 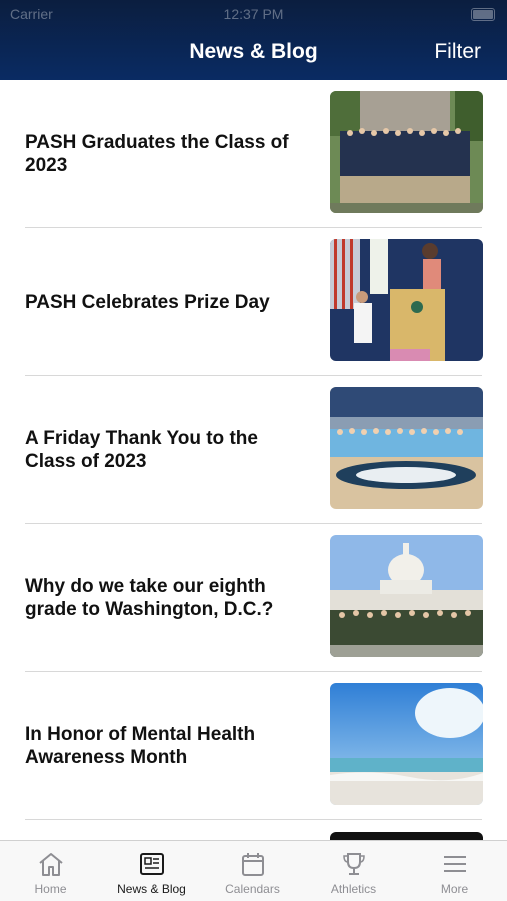 I want to click on status-bar: Carrier 12:37 PM, so click(x=253, y=15).